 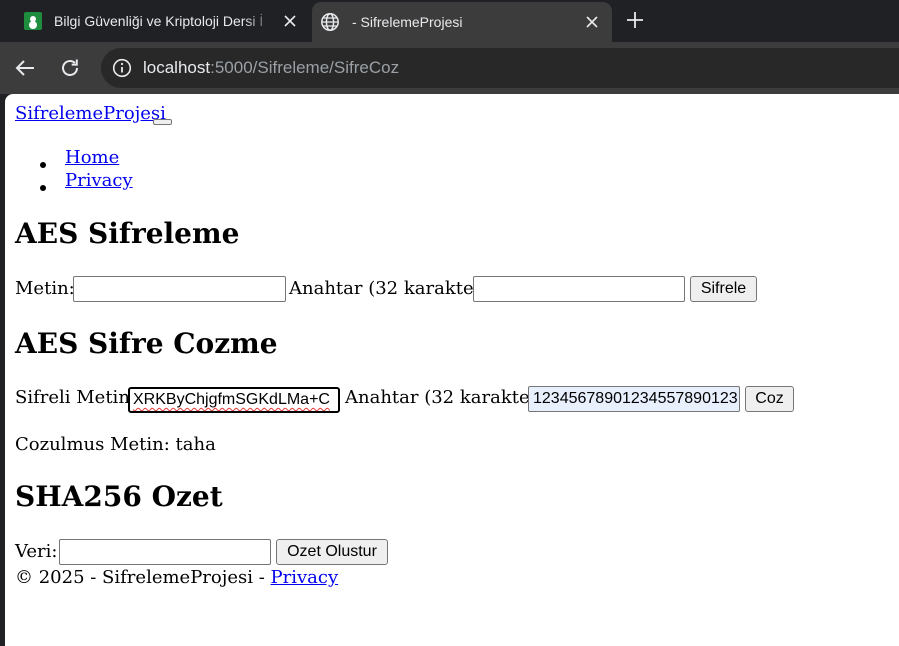 I want to click on reload-icon, so click(x=70, y=67).